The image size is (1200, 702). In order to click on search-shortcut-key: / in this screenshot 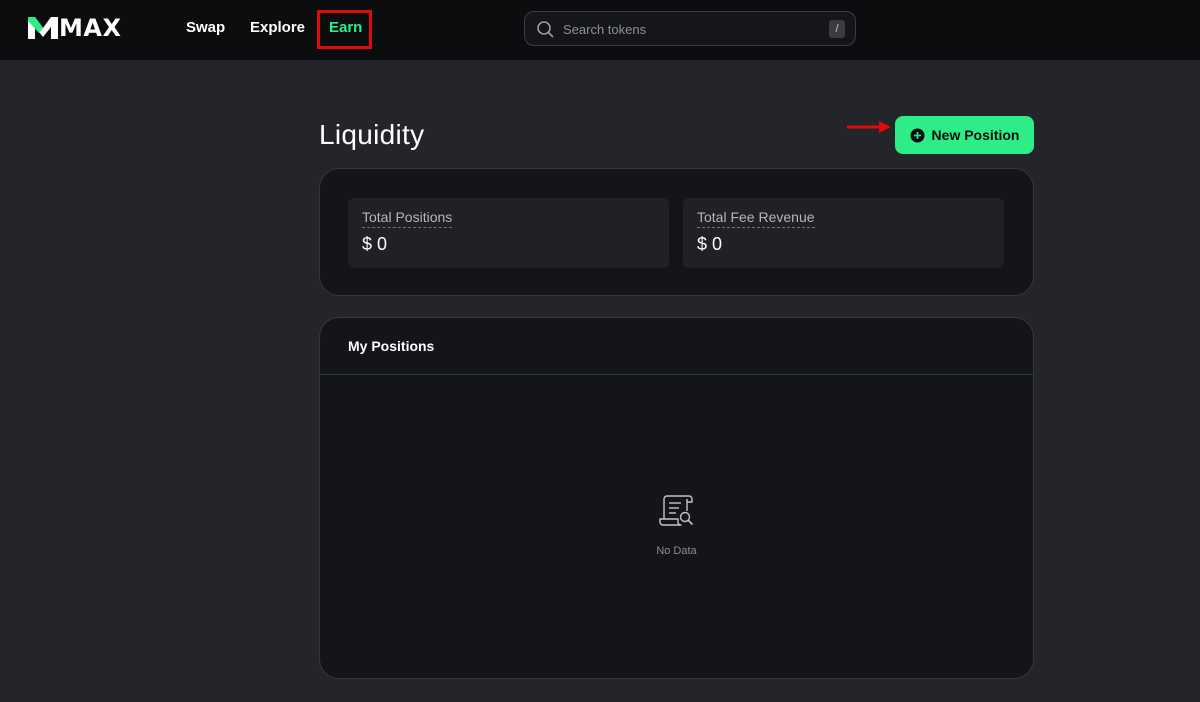, I will do `click(837, 29)`.